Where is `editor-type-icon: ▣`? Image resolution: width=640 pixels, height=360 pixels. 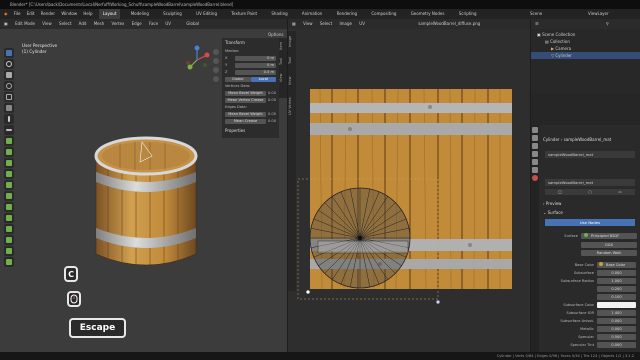
editor-type-icon: ▣ is located at coordinates (6, 23).